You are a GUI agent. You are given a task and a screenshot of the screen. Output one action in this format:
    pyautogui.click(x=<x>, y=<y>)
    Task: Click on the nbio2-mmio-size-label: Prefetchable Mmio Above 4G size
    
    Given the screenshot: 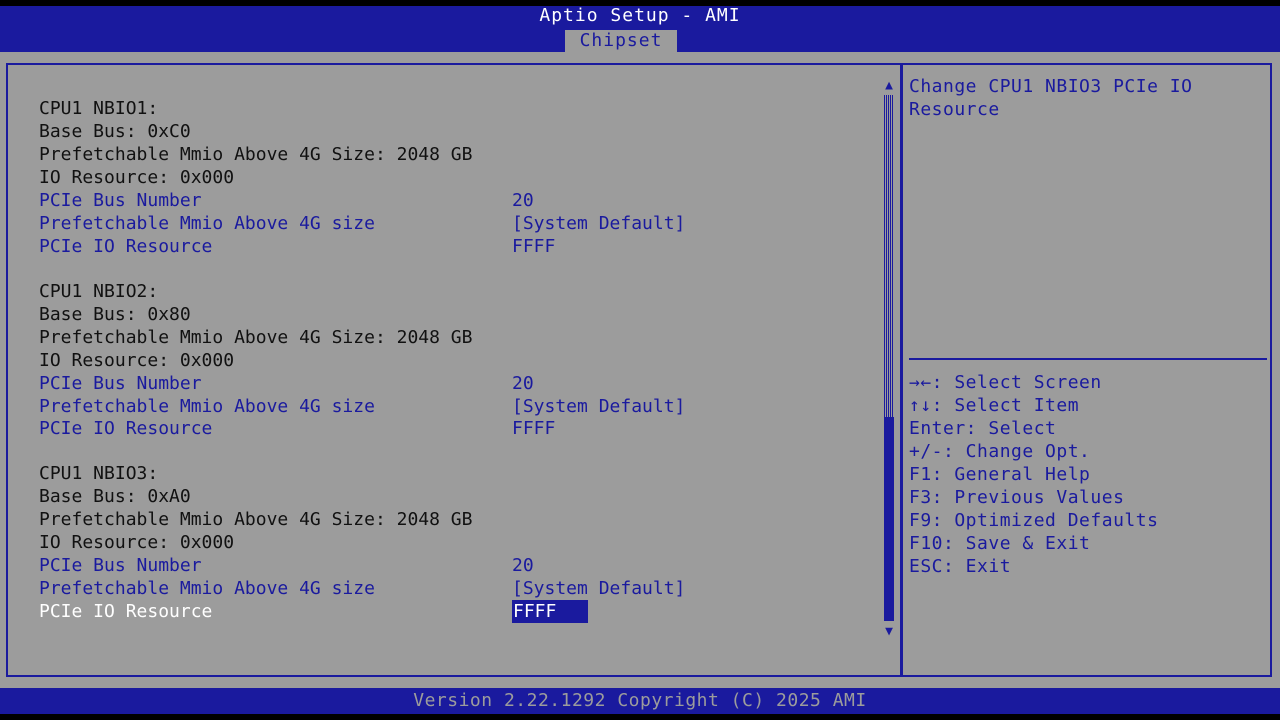 What is the action you would take?
    pyautogui.click(x=207, y=406)
    